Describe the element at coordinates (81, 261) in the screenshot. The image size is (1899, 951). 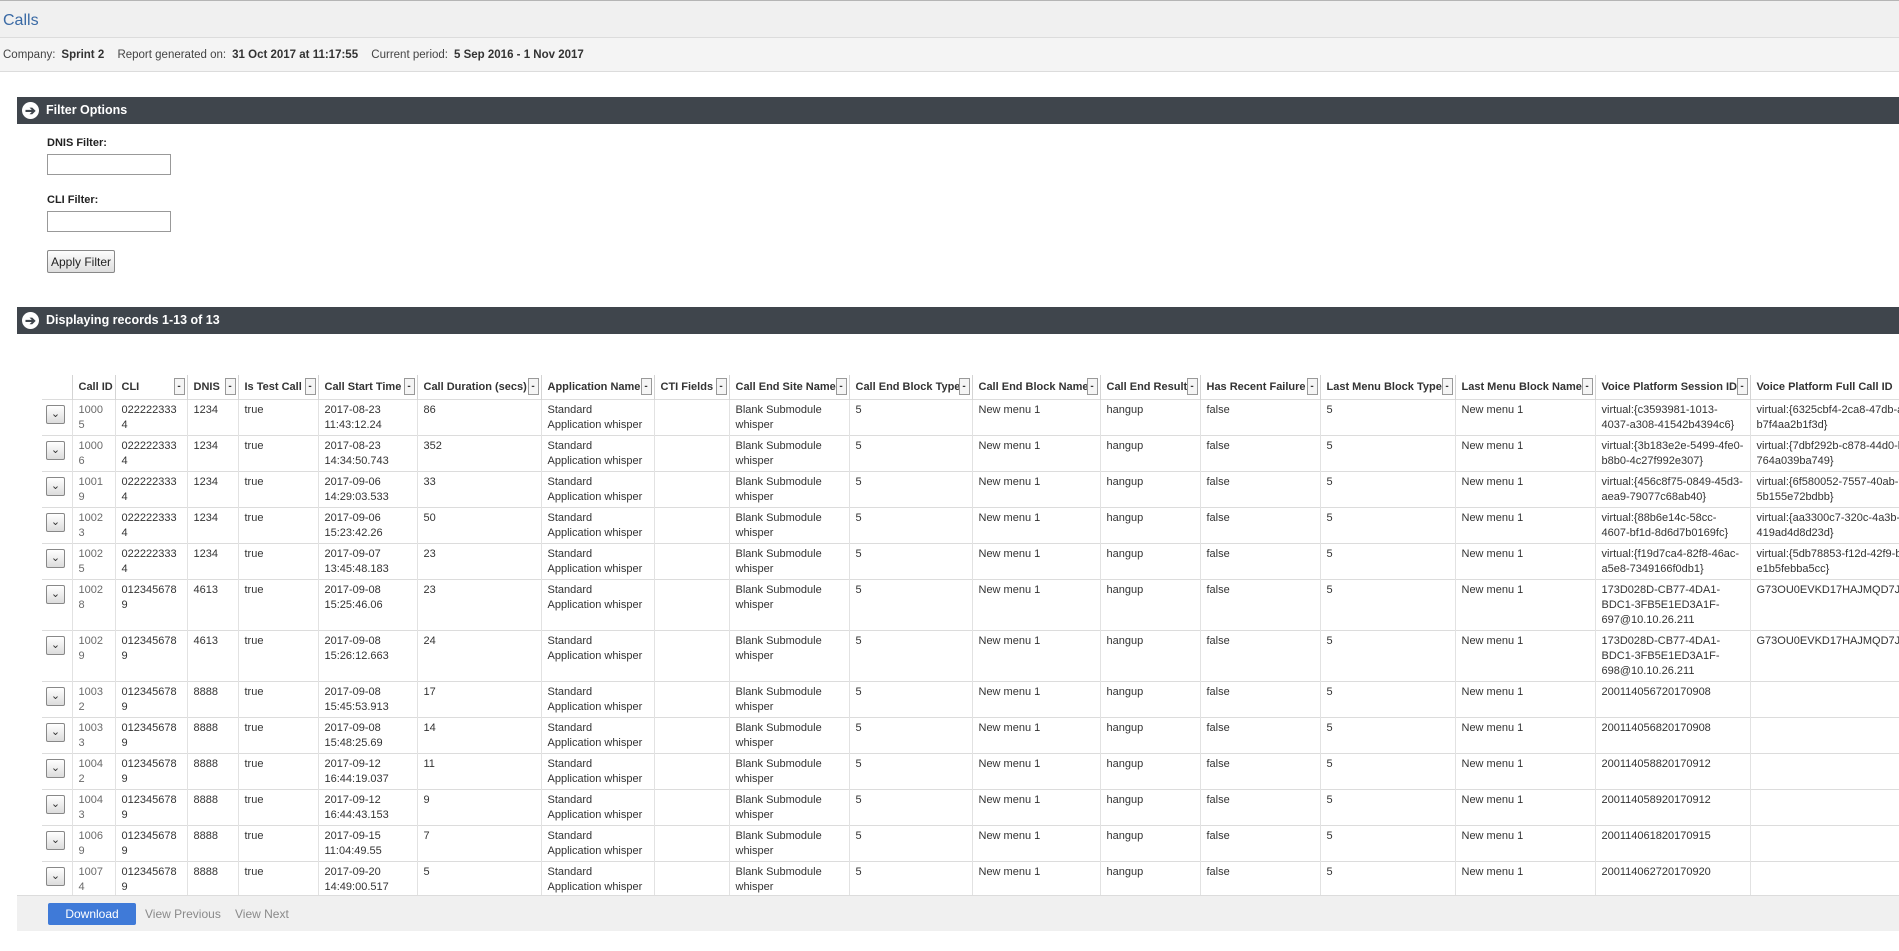
I see `apply-filter-button: Apply Filter` at that location.